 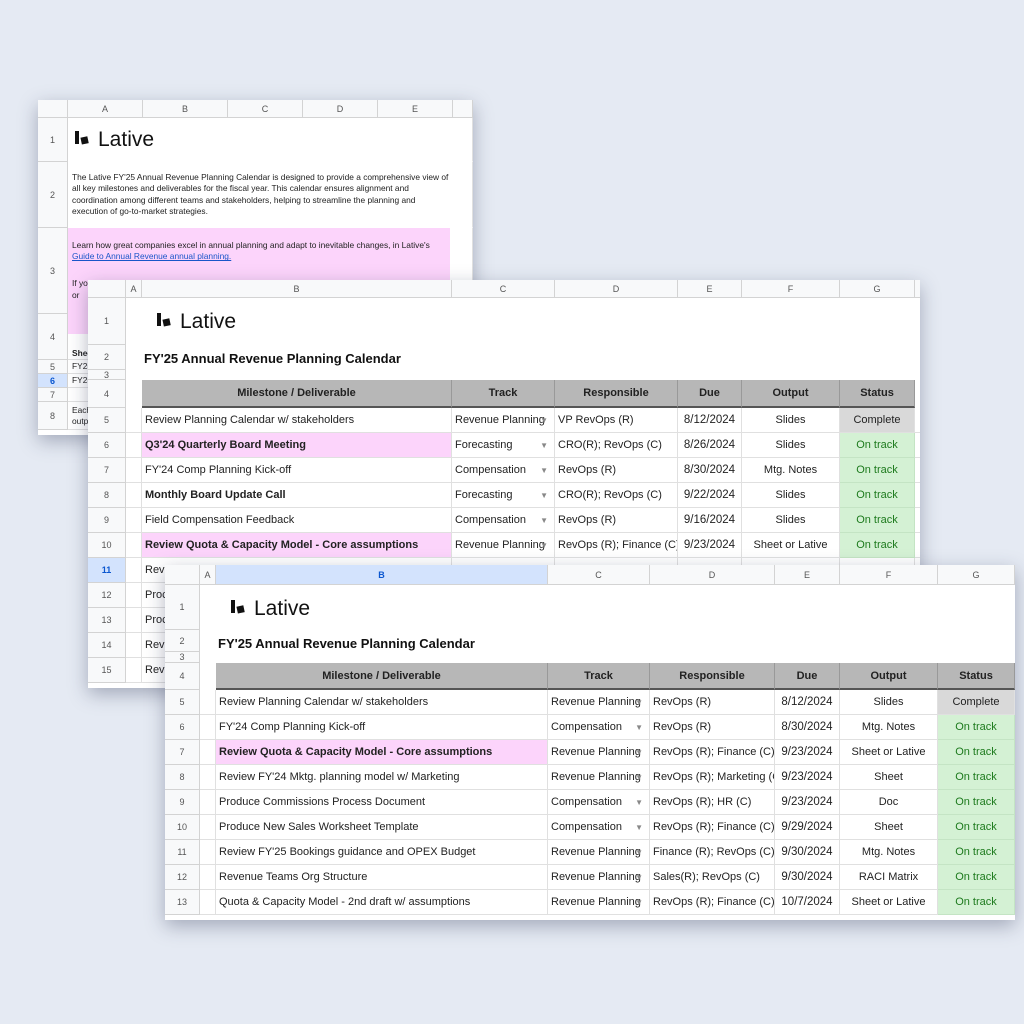 What do you see at coordinates (53, 140) in the screenshot?
I see `row-header: 1` at bounding box center [53, 140].